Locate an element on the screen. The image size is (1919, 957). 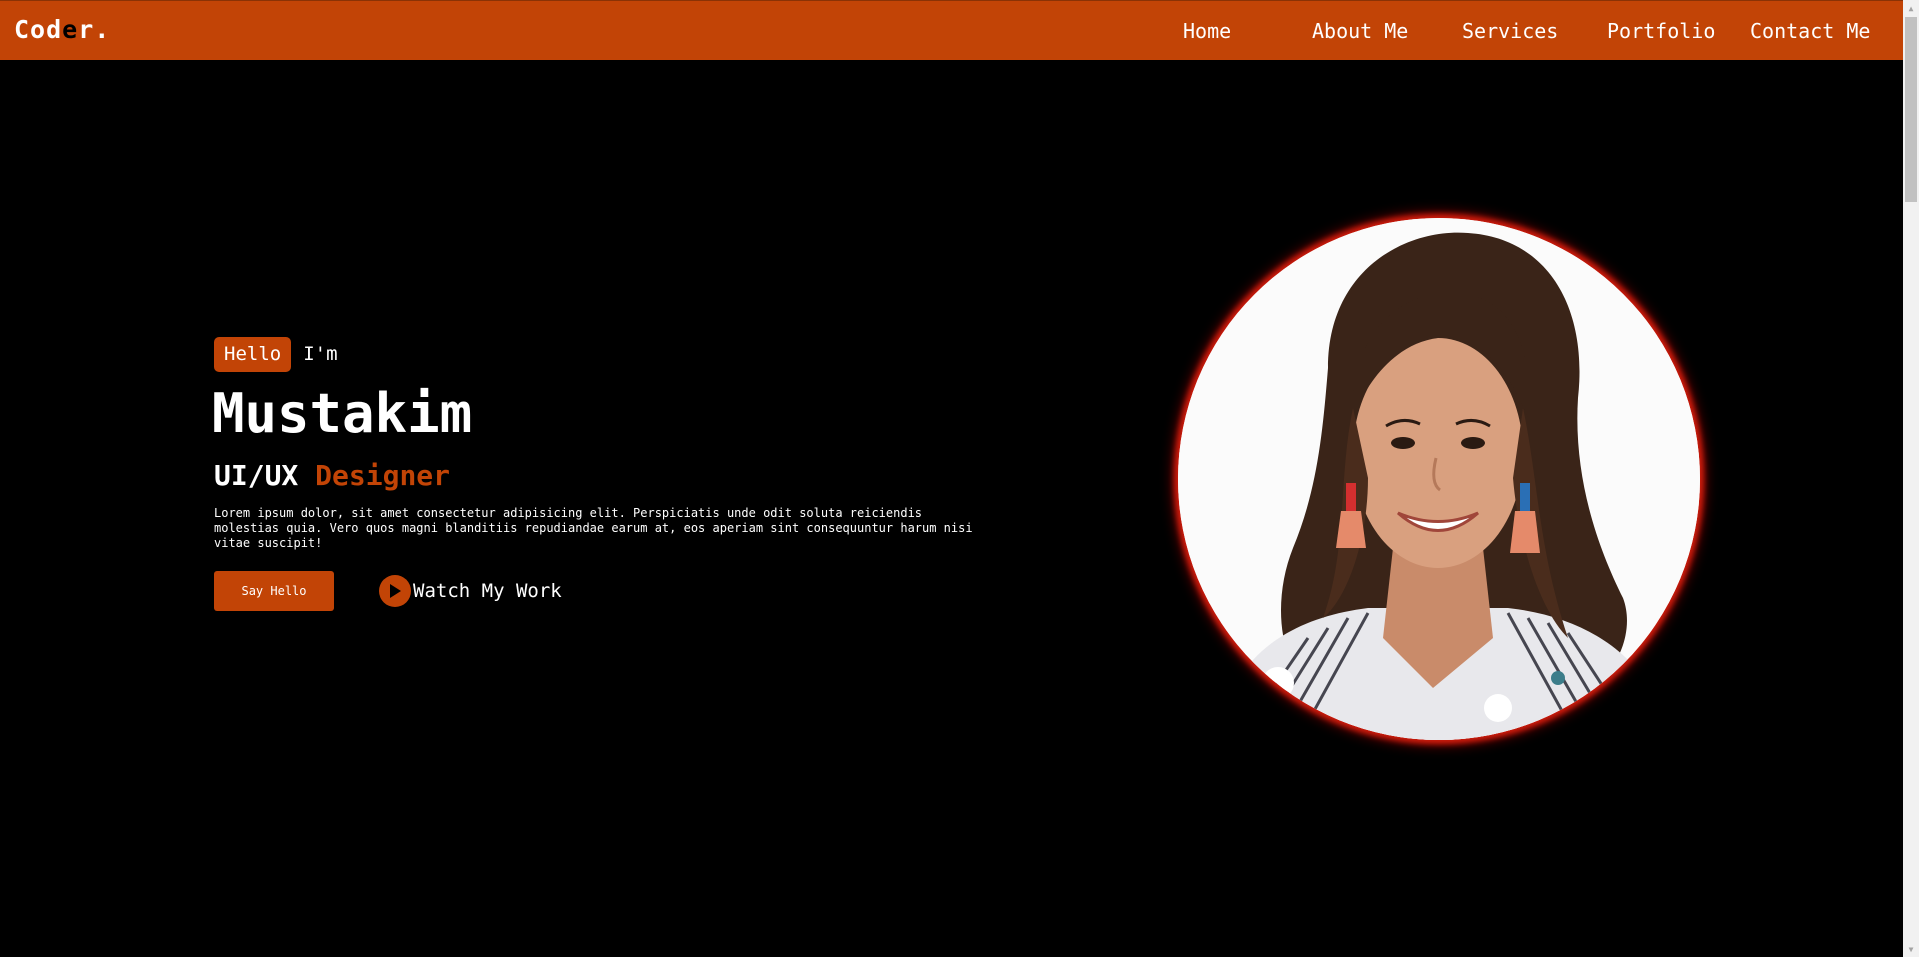
watch-my-work-link: Watch My Work is located at coordinates (470, 591).